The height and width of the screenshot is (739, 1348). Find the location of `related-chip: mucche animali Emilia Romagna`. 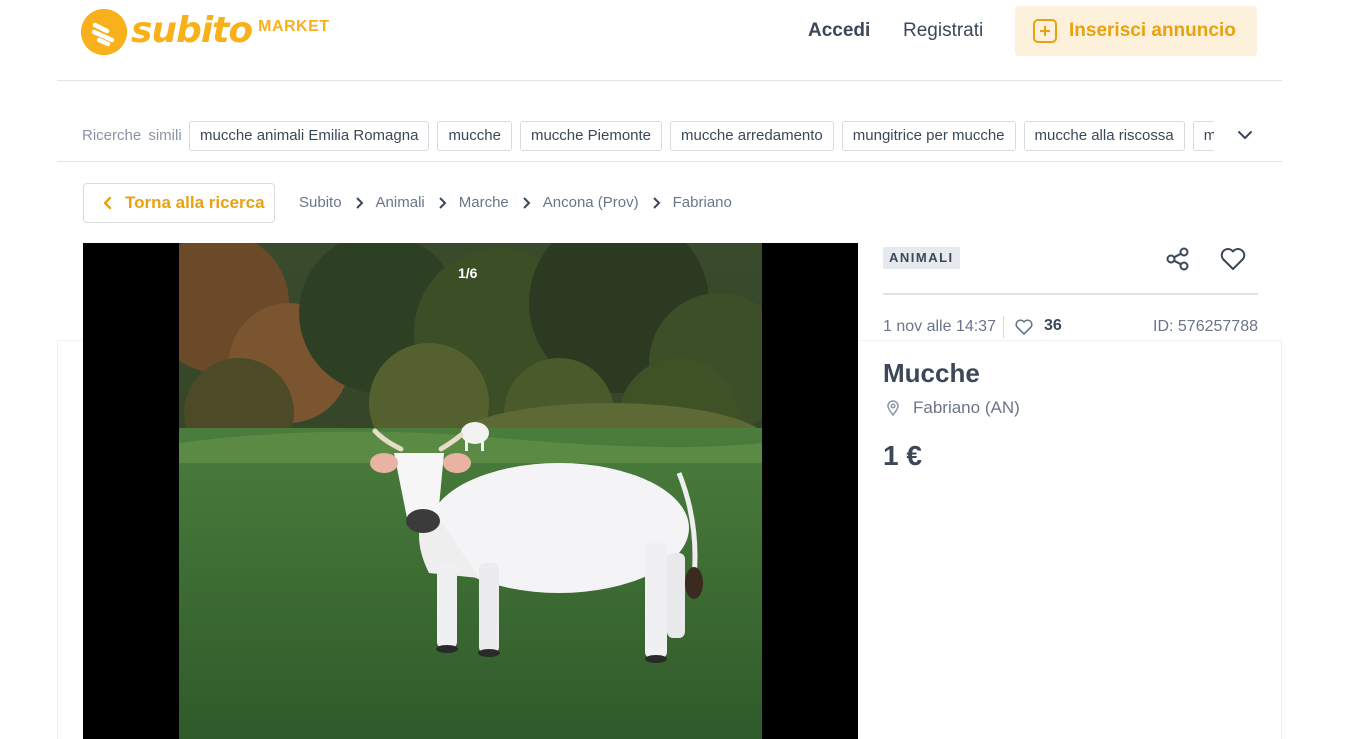

related-chip: mucche animali Emilia Romagna is located at coordinates (309, 136).